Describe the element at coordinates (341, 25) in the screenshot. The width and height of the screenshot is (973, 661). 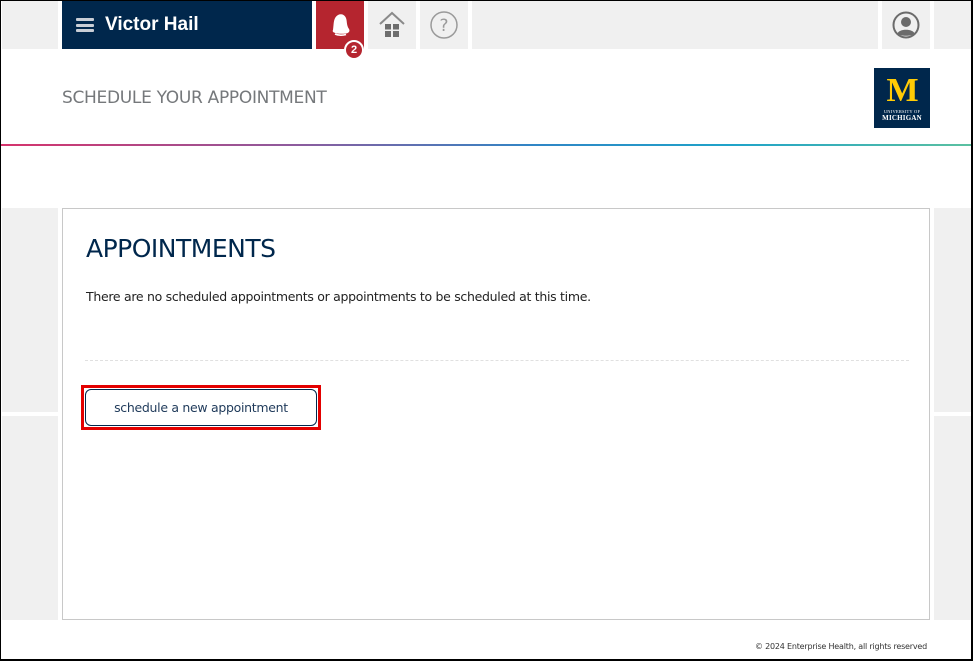
I see `bell-icon` at that location.